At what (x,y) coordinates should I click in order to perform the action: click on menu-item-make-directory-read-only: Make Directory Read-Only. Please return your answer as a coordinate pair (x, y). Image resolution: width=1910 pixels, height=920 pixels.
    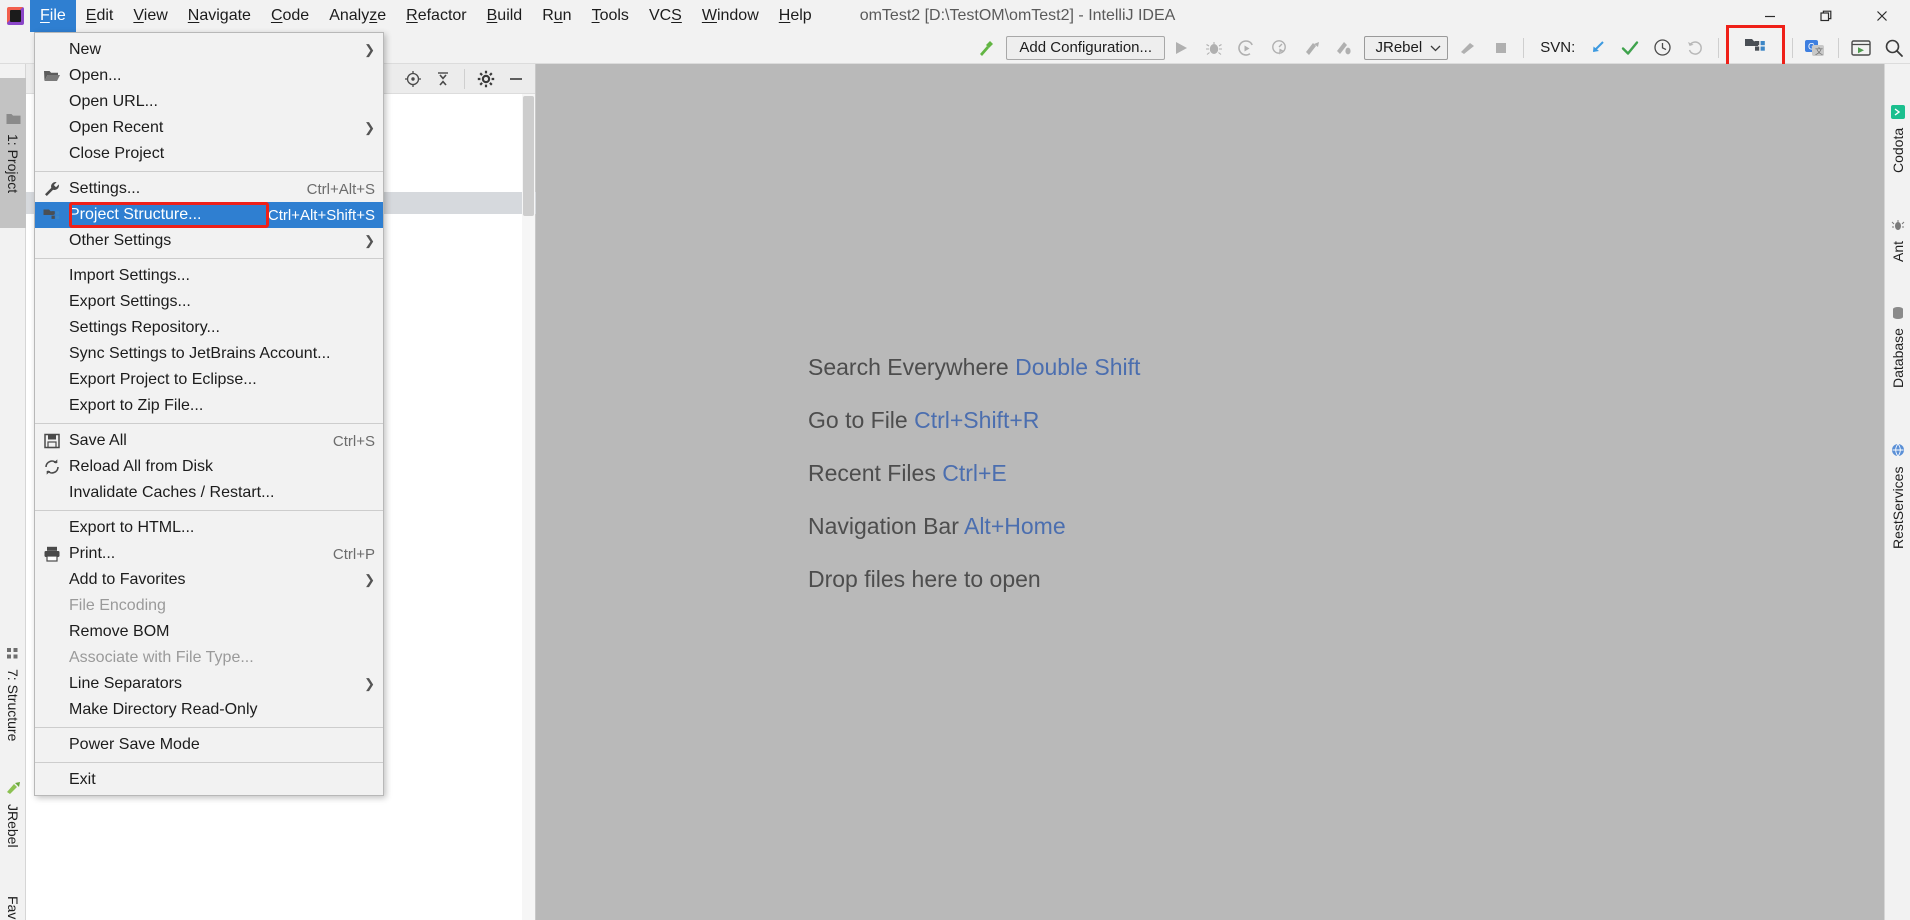
    Looking at the image, I should click on (209, 710).